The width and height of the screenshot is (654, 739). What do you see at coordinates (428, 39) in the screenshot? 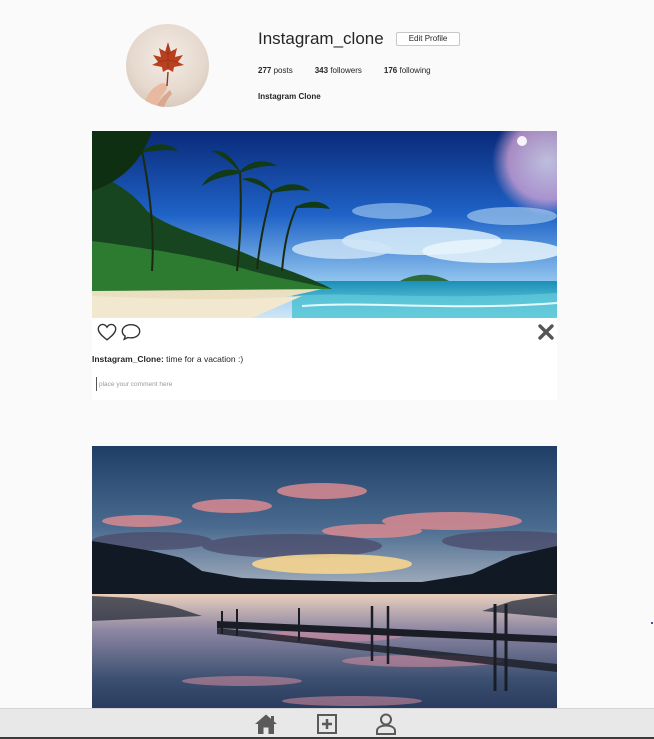
I see `edit-profile-button: Edit Profile` at bounding box center [428, 39].